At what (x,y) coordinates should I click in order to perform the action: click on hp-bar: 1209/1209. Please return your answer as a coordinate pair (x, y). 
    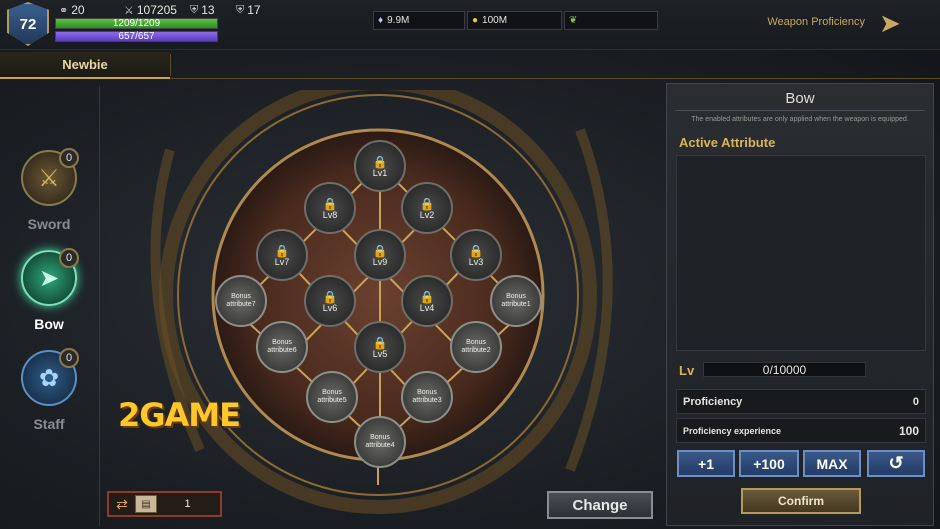
    Looking at the image, I should click on (136, 23).